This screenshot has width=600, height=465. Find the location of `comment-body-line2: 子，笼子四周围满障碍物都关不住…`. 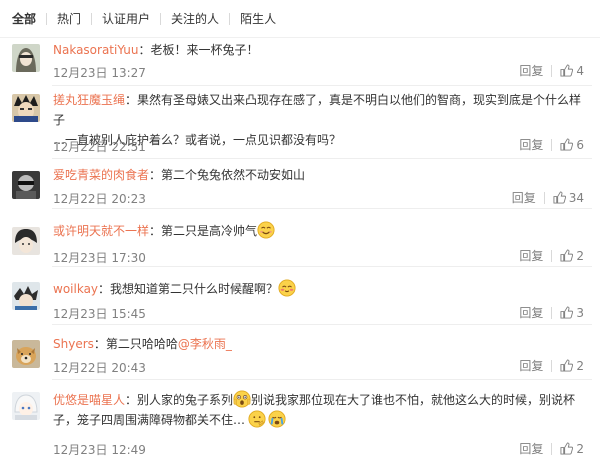

comment-body-line2: 子，笼子四周围满障碍物都关不住… is located at coordinates (149, 420).